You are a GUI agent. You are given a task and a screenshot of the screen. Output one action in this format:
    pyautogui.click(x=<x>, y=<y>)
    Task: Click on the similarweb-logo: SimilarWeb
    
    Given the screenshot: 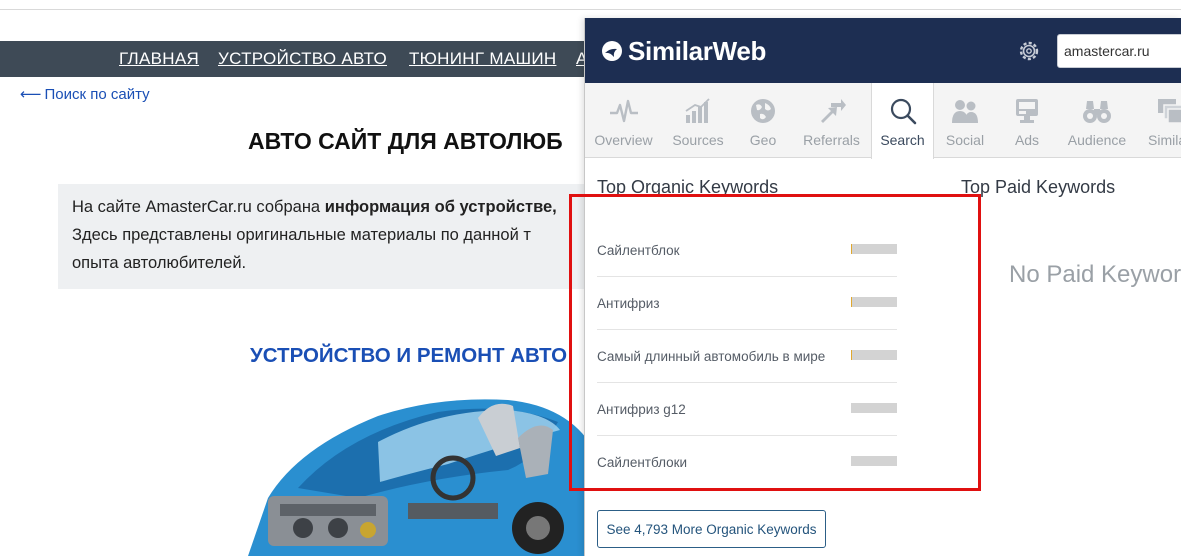 What is the action you would take?
    pyautogui.click(x=683, y=51)
    